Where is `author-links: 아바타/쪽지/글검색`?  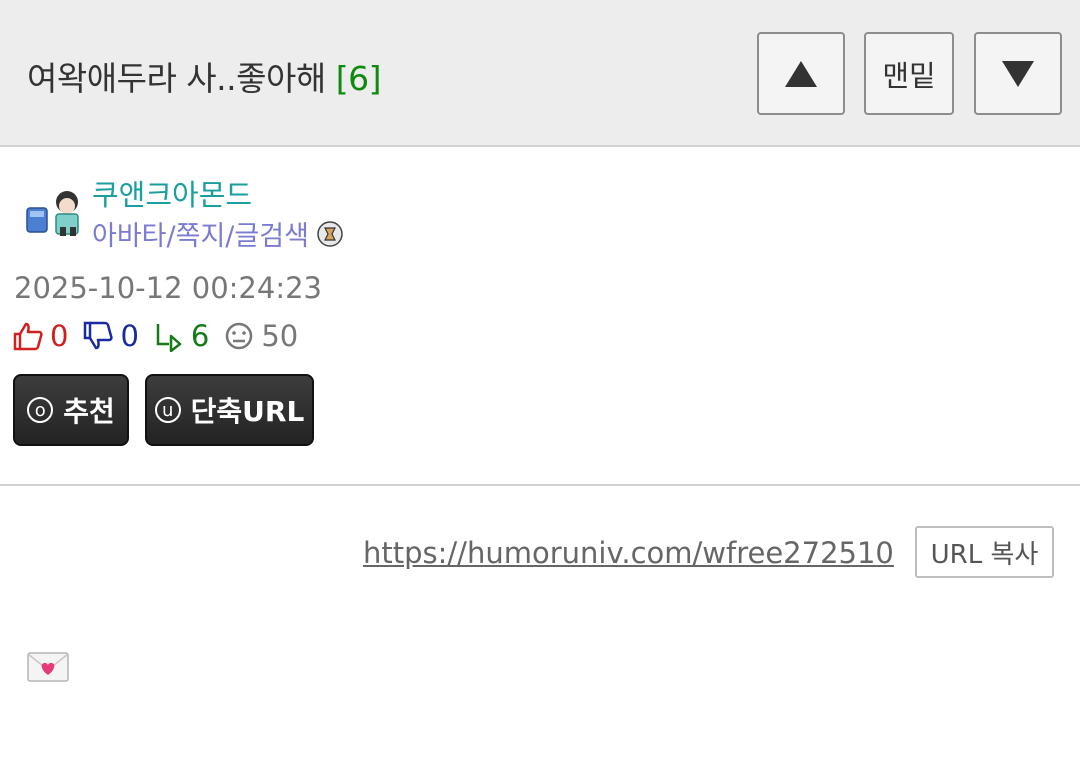
author-links: 아바타/쪽지/글검색 is located at coordinates (217, 233).